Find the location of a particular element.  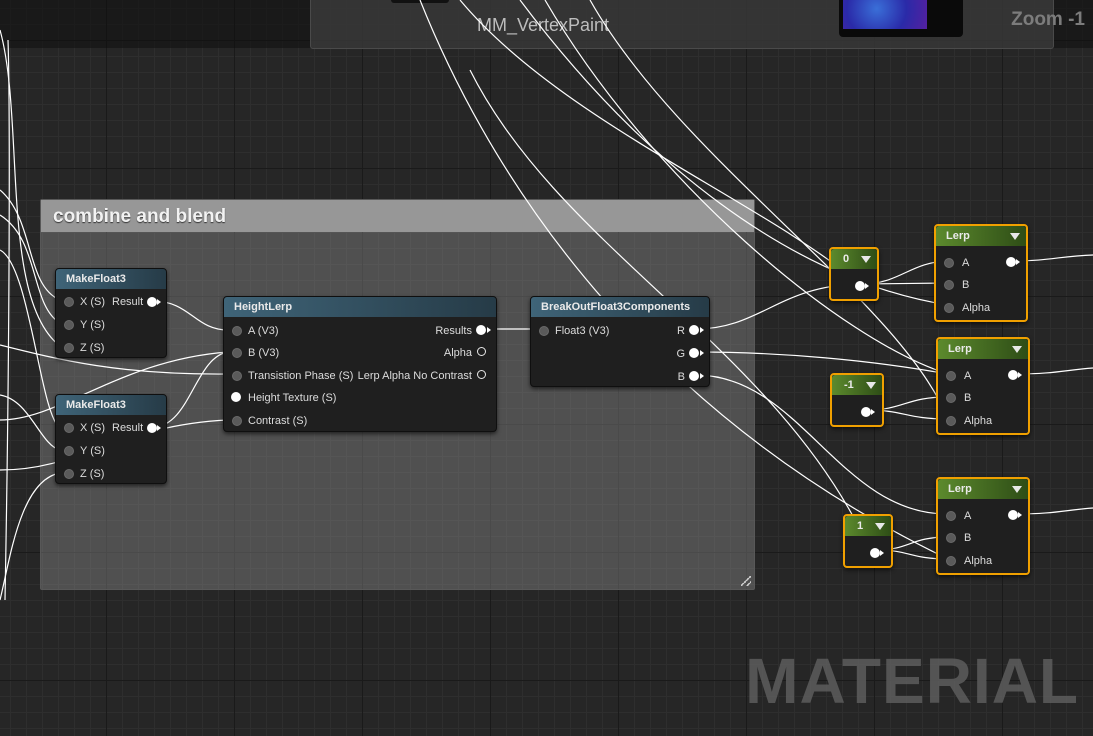

material-preview-thumbnail is located at coordinates (901, 18).